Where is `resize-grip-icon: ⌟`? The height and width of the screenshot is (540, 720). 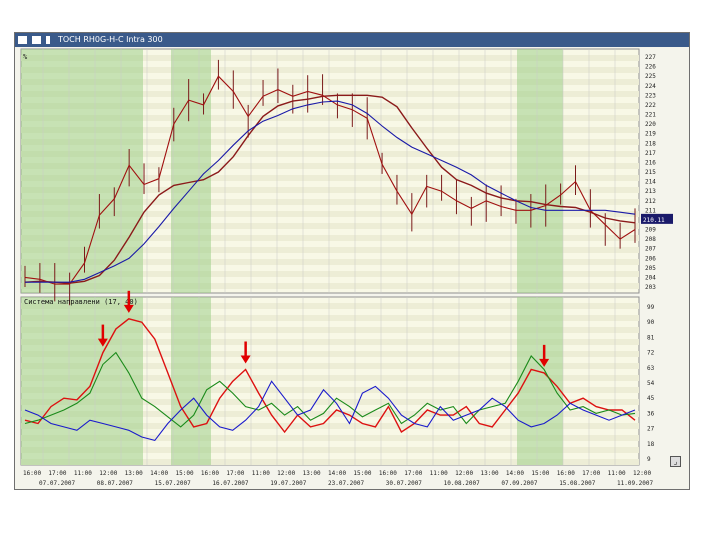 resize-grip-icon: ⌟ is located at coordinates (675, 461).